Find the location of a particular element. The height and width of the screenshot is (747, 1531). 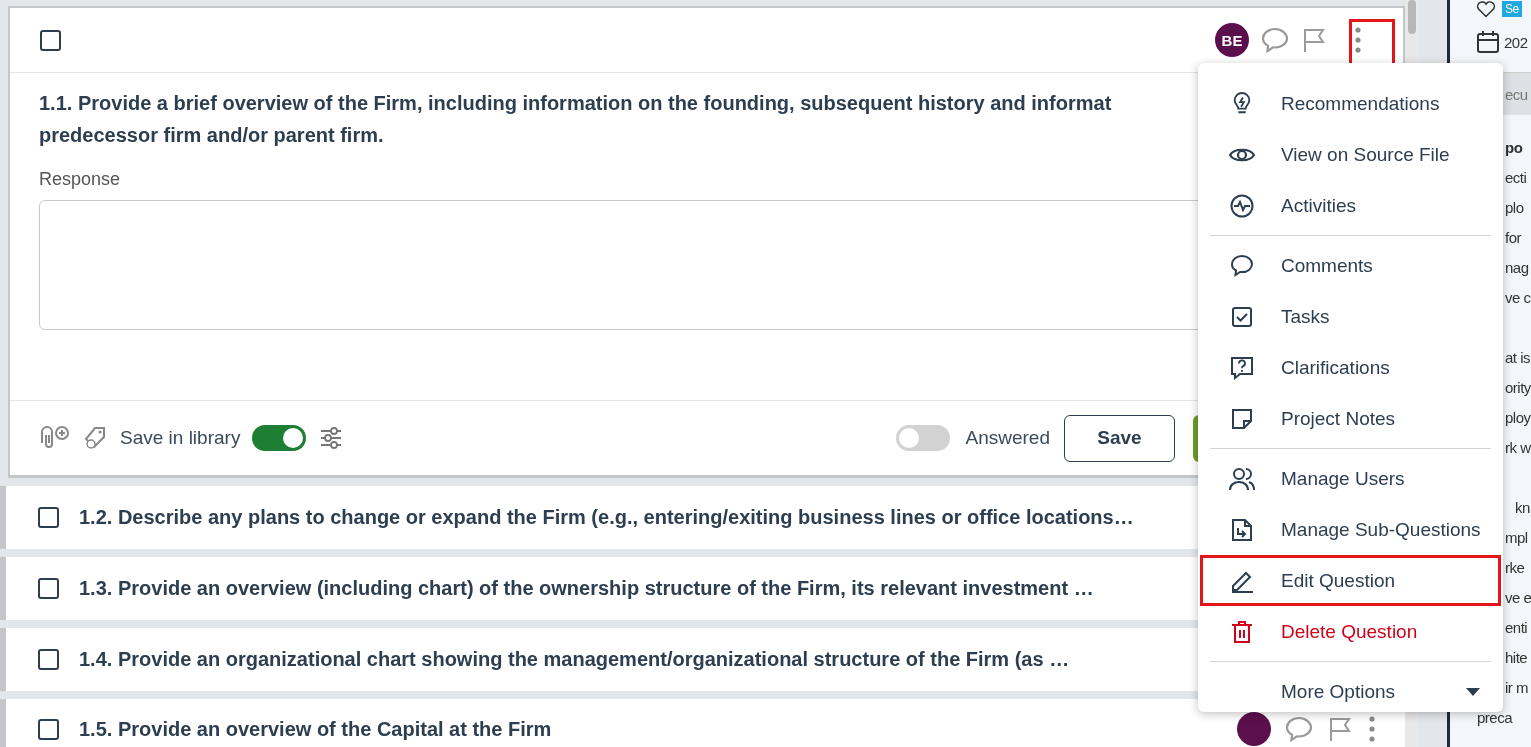

menu-item: Tasks is located at coordinates (1350, 316).